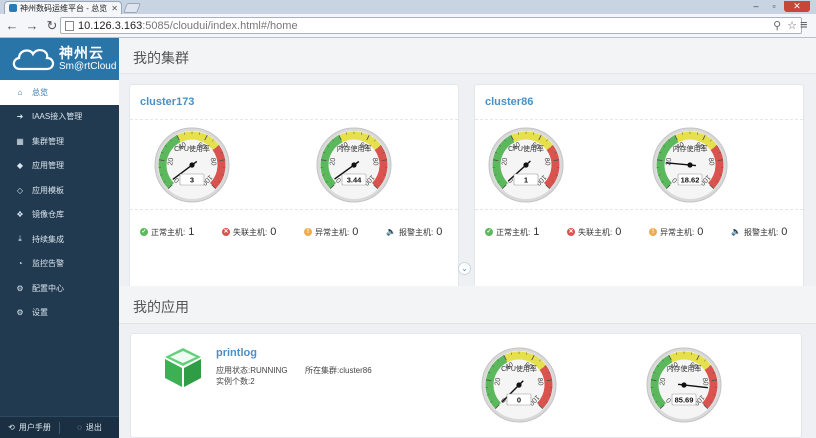 The width and height of the screenshot is (816, 438). Describe the element at coordinates (59, 59) in the screenshot. I see `logo: 神州云 Sm@rtCloud` at that location.